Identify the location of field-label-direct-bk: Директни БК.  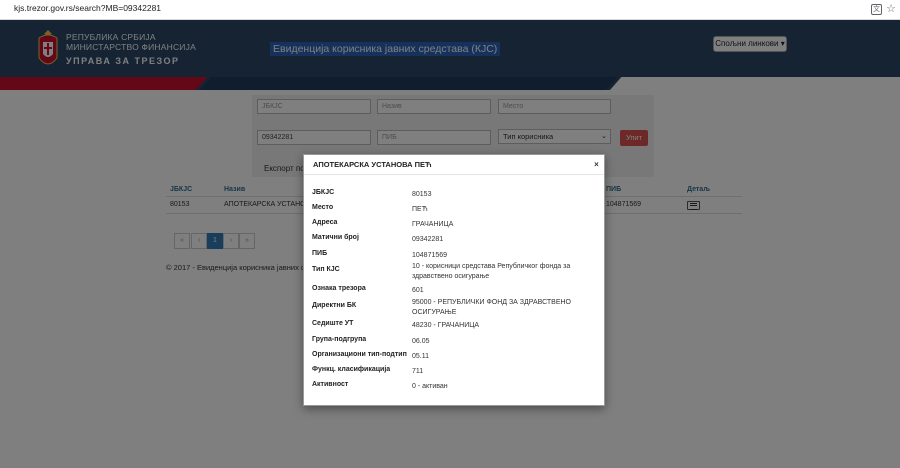
(334, 305).